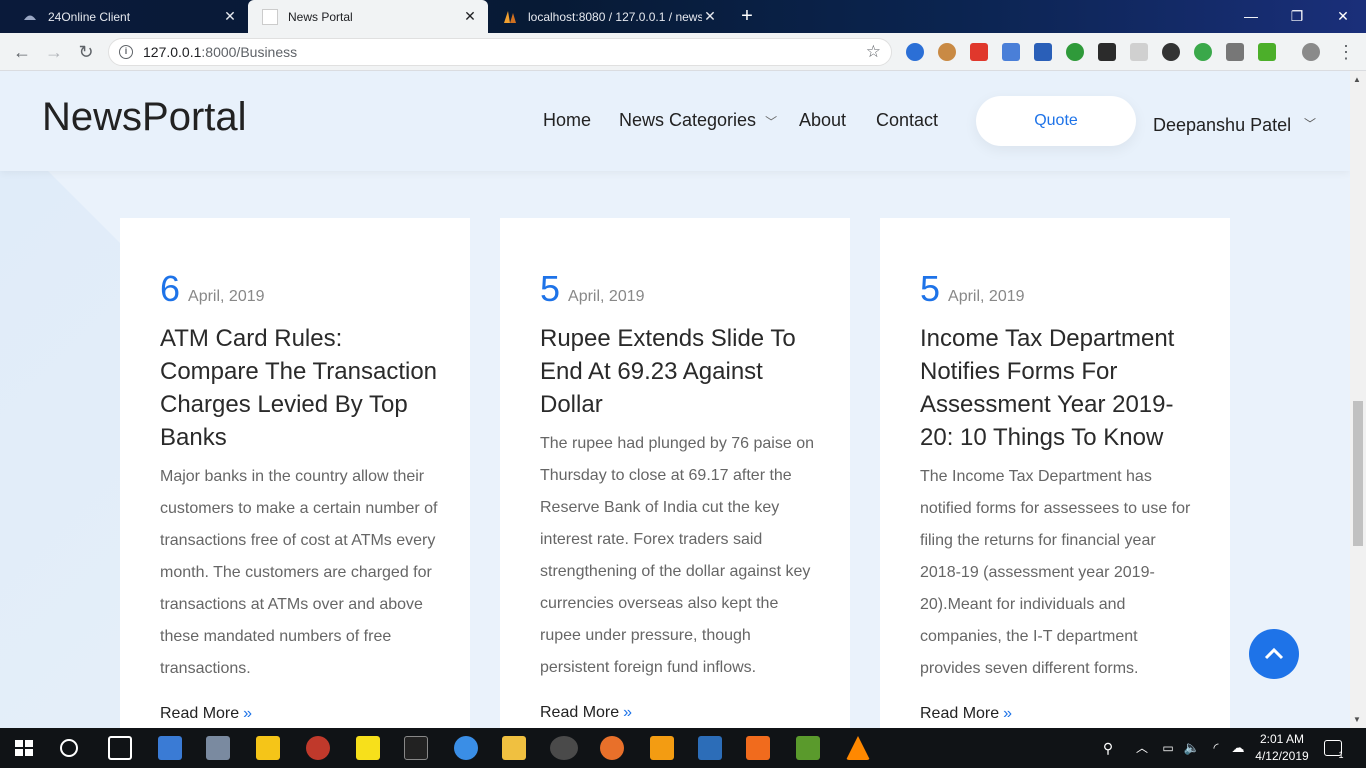  Describe the element at coordinates (54, 52) in the screenshot. I see `forward-arrow-icon: →` at that location.